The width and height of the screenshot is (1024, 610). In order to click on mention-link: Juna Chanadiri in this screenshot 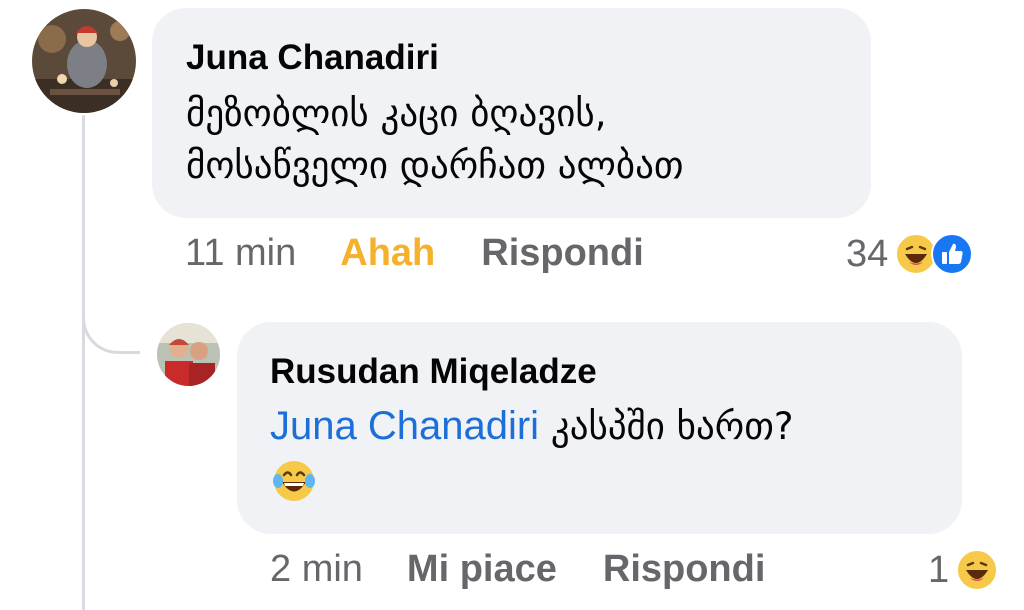, I will do `click(404, 426)`.